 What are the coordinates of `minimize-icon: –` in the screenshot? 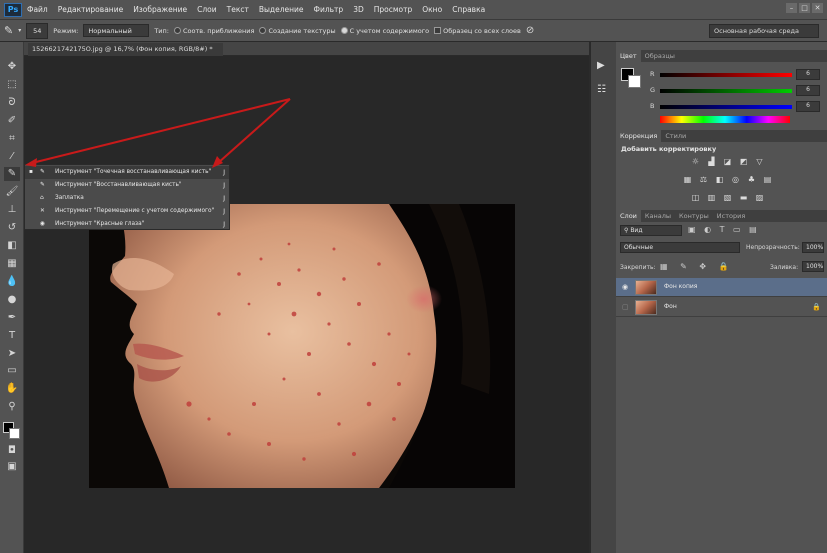 It's located at (791, 8).